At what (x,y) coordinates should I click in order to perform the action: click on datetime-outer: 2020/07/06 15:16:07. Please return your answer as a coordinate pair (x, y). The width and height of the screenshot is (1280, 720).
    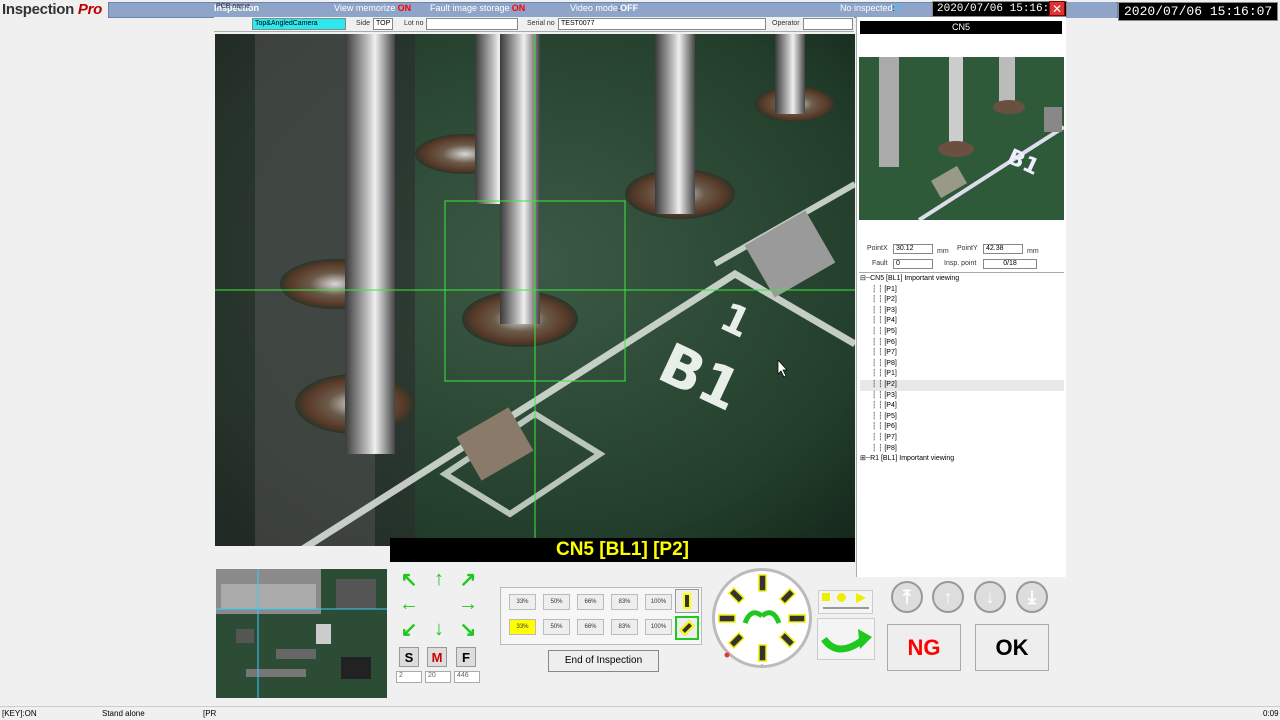
    Looking at the image, I should click on (1198, 11).